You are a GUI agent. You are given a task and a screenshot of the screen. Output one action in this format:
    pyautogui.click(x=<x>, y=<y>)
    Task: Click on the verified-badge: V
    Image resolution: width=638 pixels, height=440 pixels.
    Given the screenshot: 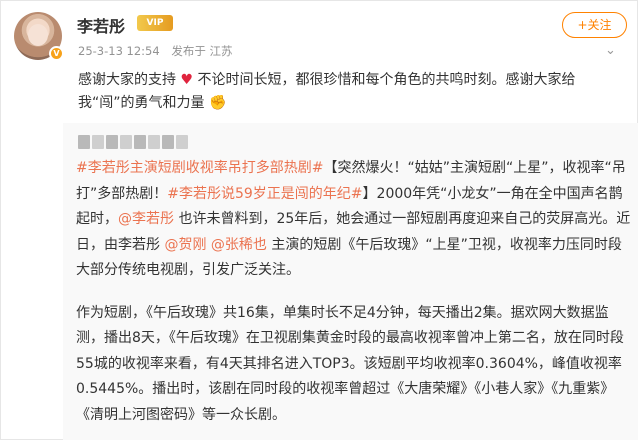 What is the action you would take?
    pyautogui.click(x=56, y=53)
    